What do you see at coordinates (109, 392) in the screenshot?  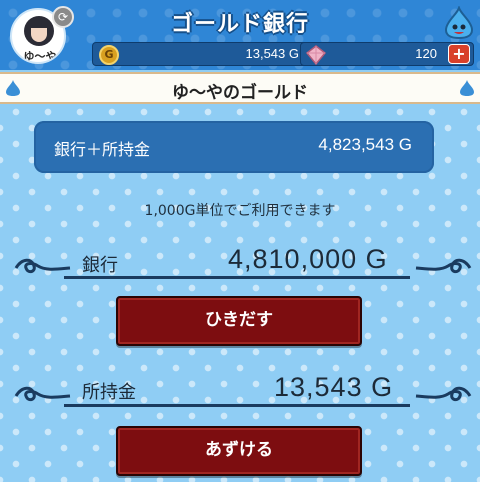 I see `wallet-label: 所持金` at bounding box center [109, 392].